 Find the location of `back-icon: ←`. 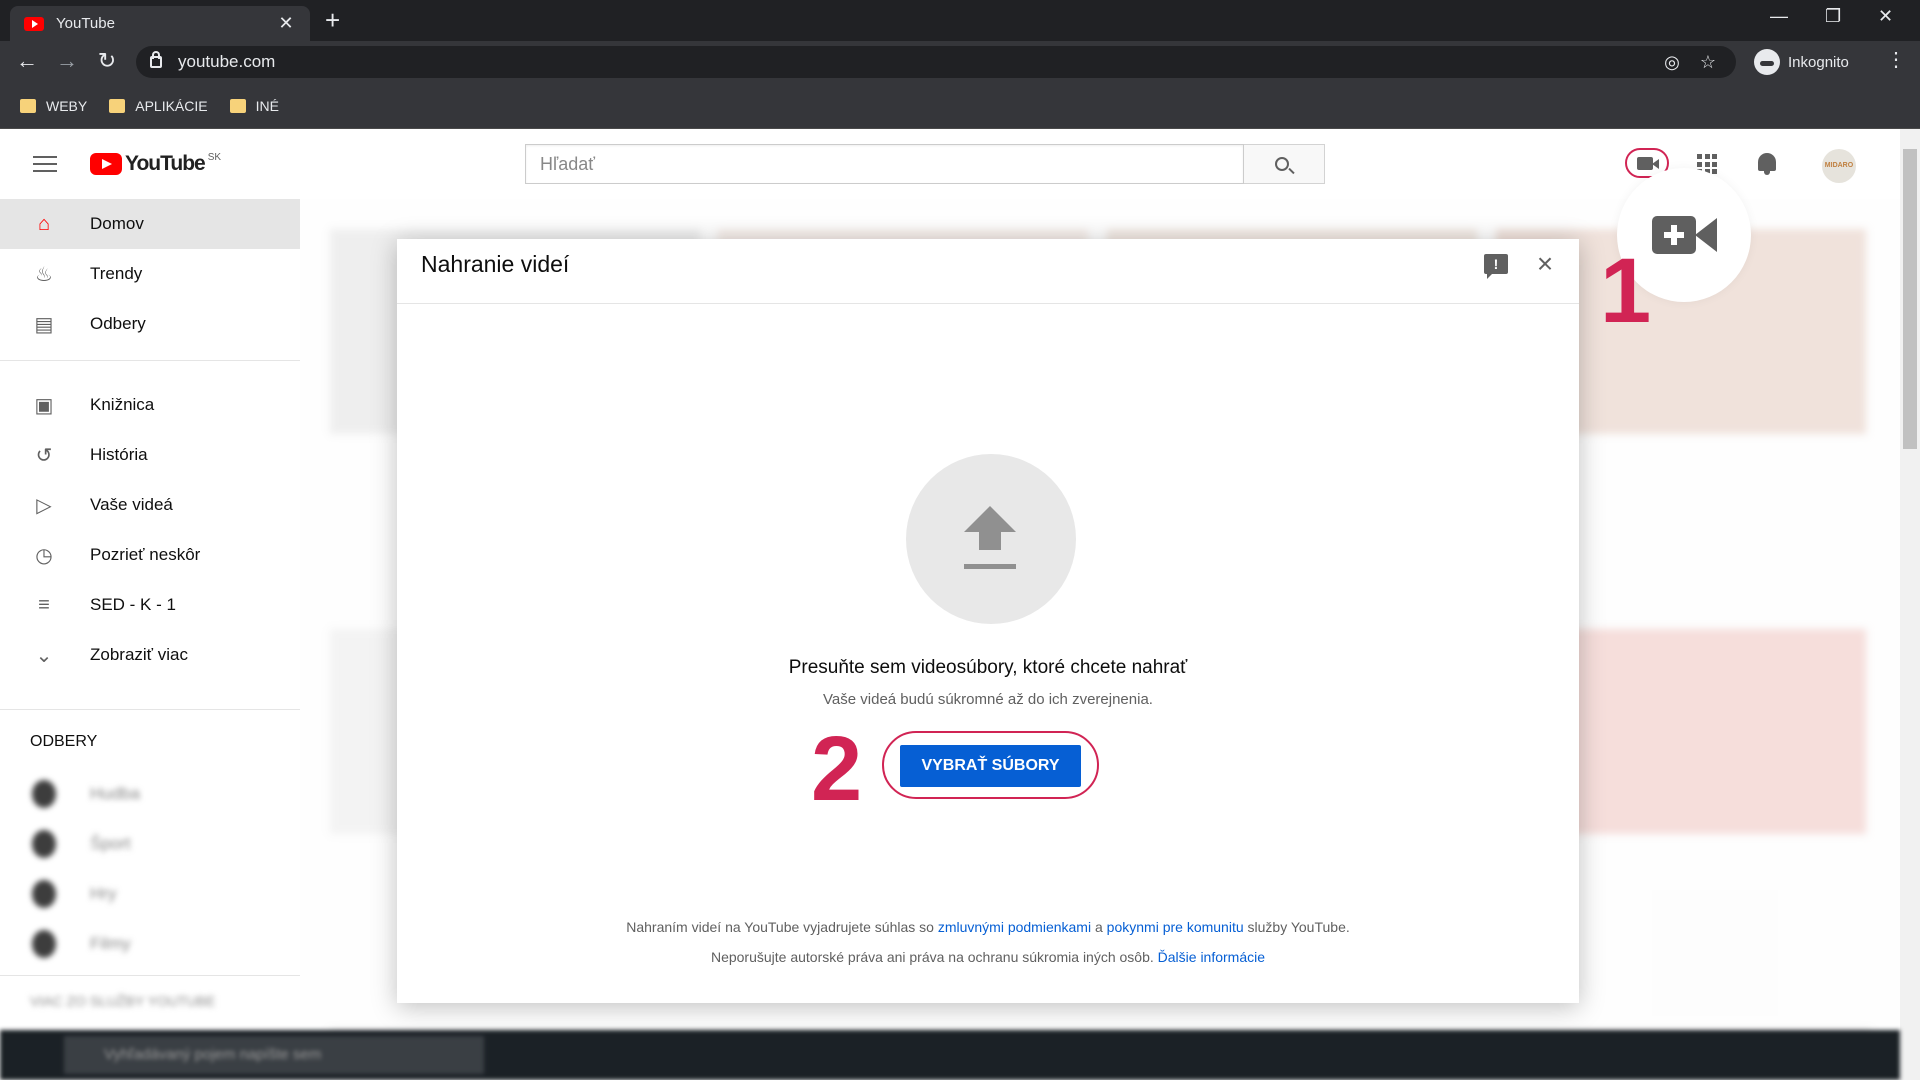

back-icon: ← is located at coordinates (27, 61).